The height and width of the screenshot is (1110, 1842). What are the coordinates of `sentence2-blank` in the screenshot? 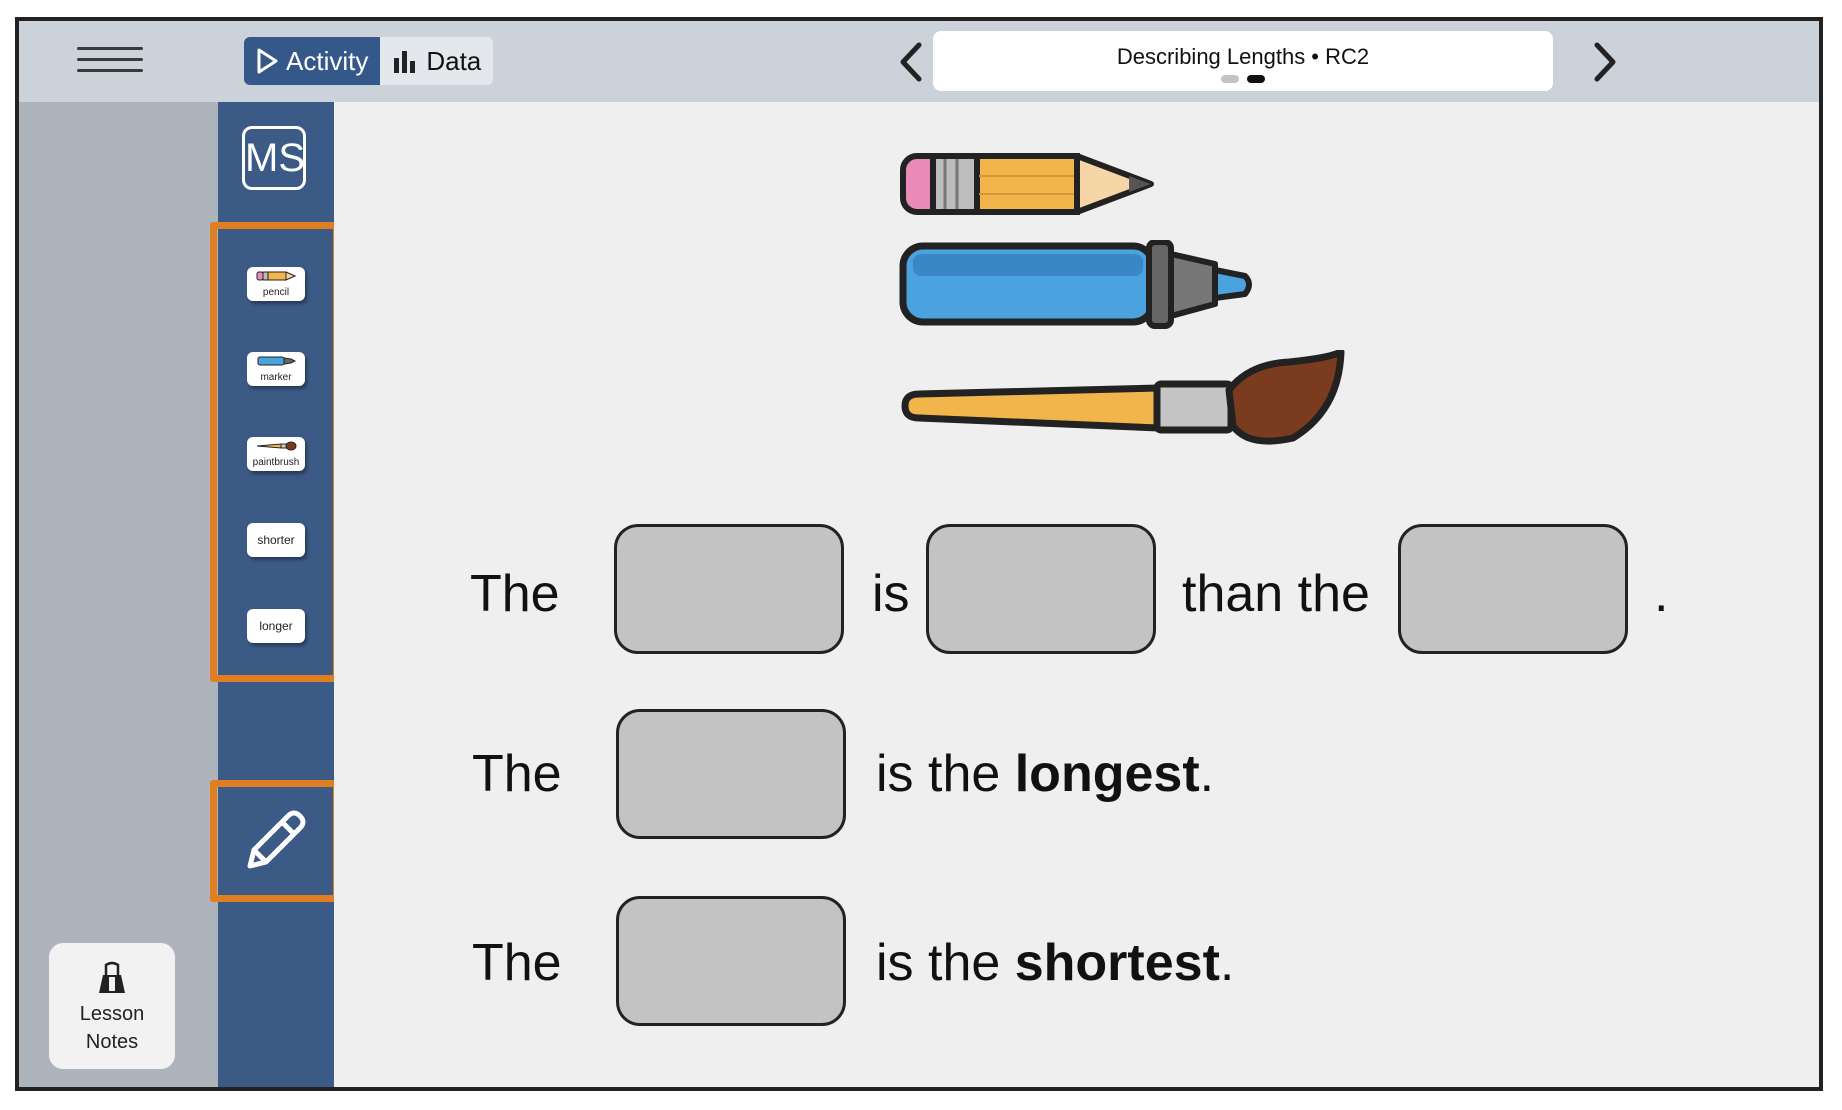 It's located at (731, 774).